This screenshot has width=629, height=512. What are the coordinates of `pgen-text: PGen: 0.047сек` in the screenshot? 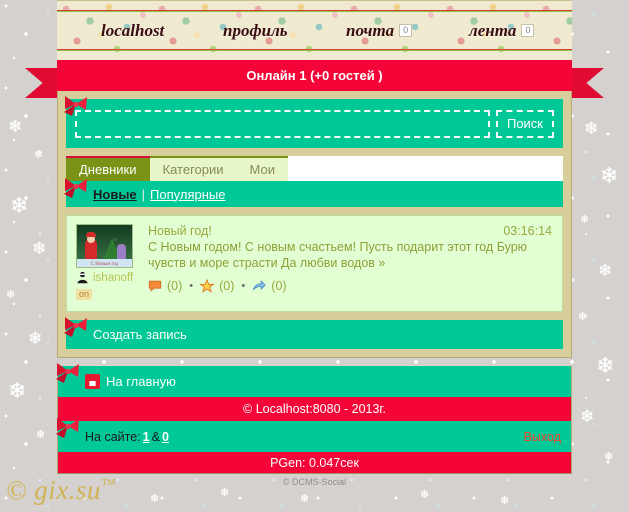 It's located at (314, 462).